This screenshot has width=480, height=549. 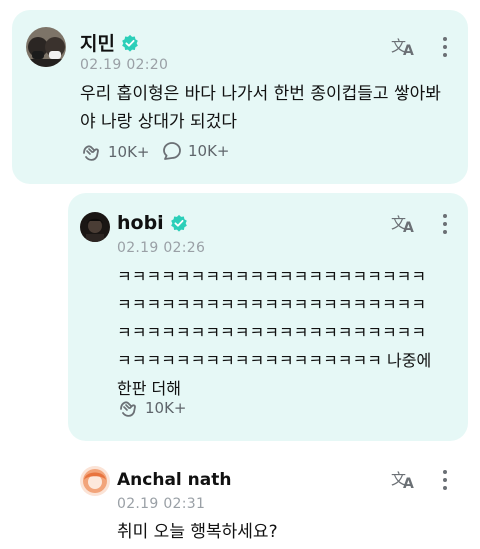 What do you see at coordinates (95, 481) in the screenshot?
I see `avatar-anchal-nath` at bounding box center [95, 481].